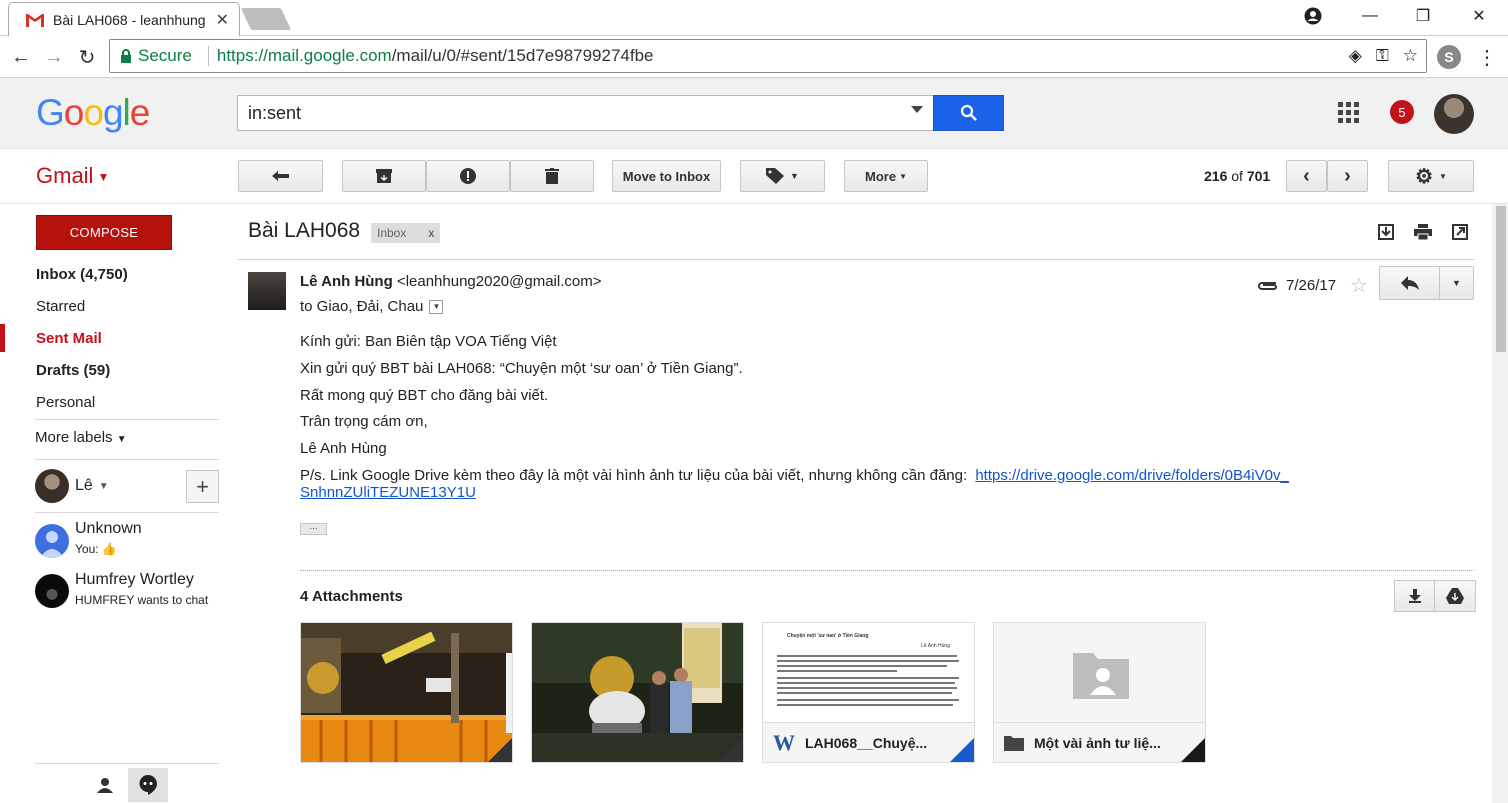 This screenshot has height=803, width=1508. Describe the element at coordinates (266, 19) in the screenshot. I see `new-tab-button` at that location.